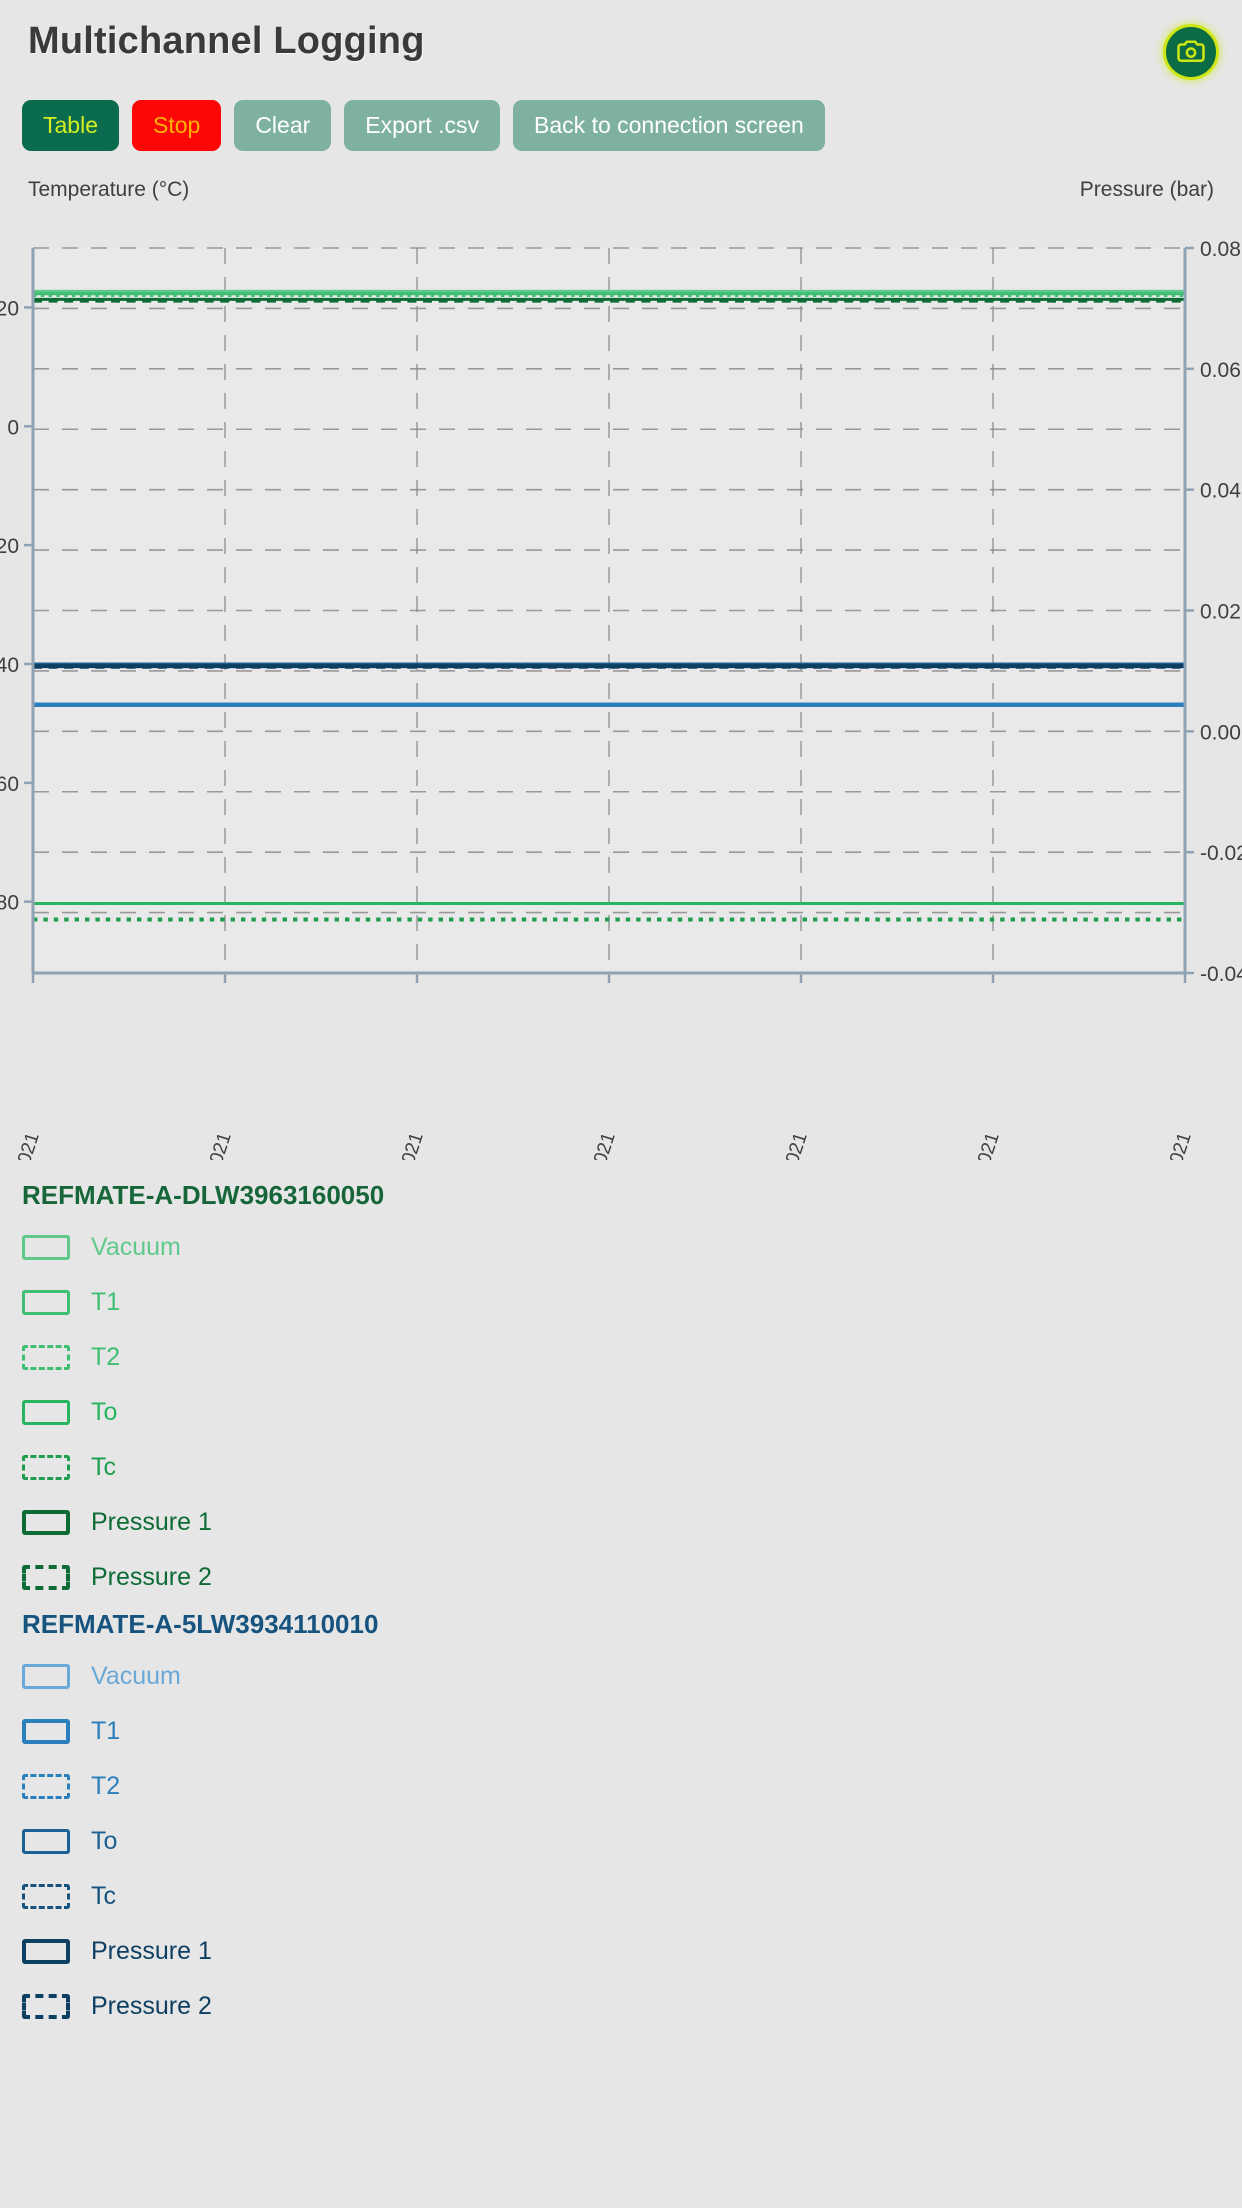 This screenshot has height=2208, width=1242. What do you see at coordinates (196, 1145) in the screenshot?
I see `x-axis-tick-label: 09:54:46 - 04.02.2021` at bounding box center [196, 1145].